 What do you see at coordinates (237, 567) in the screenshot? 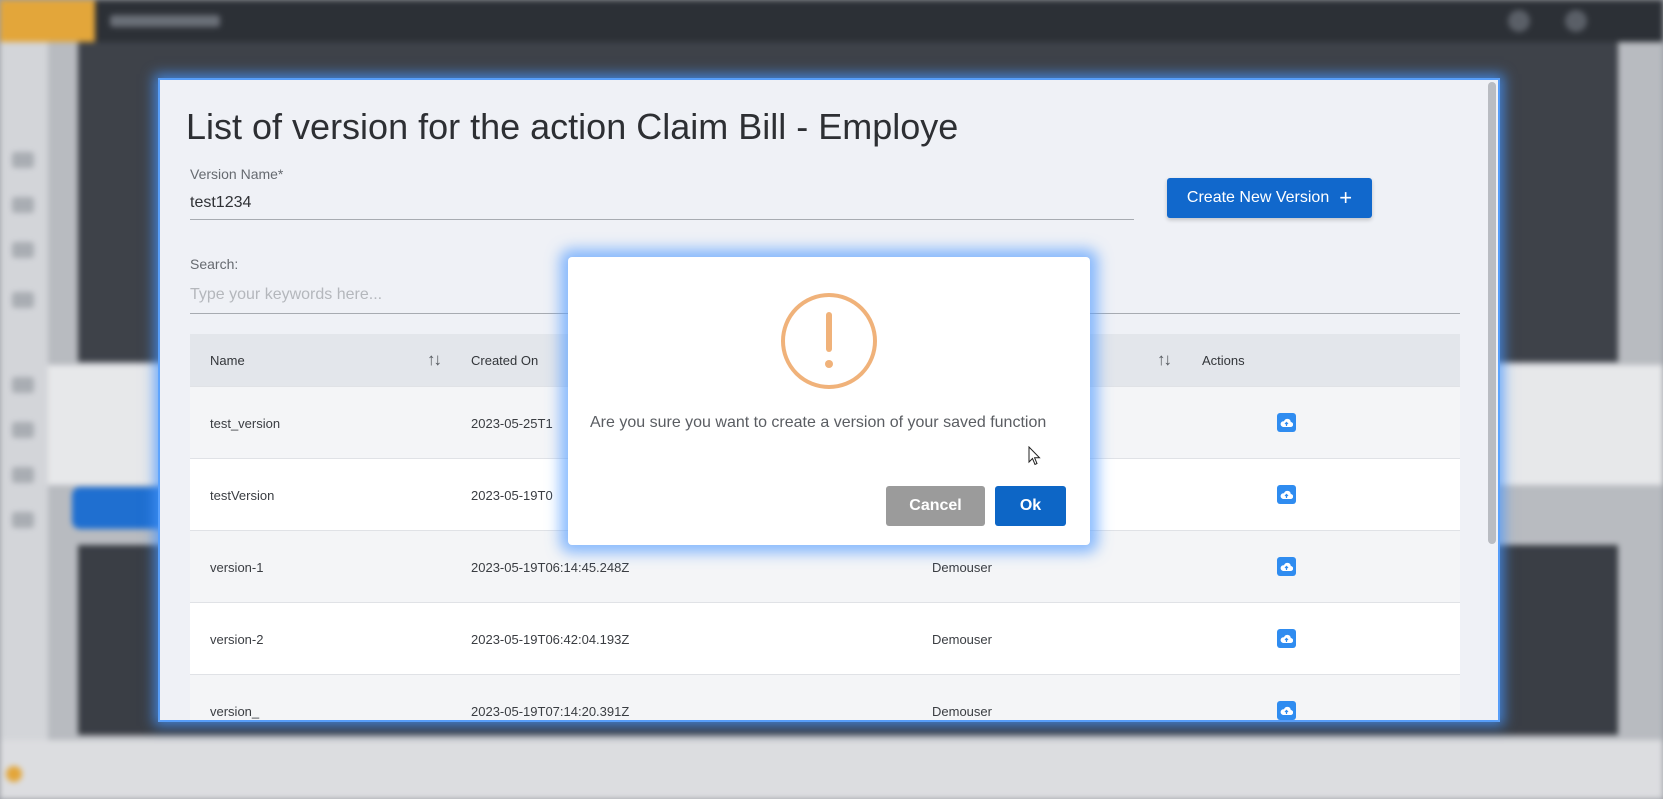
I see `row-name: version-1` at bounding box center [237, 567].